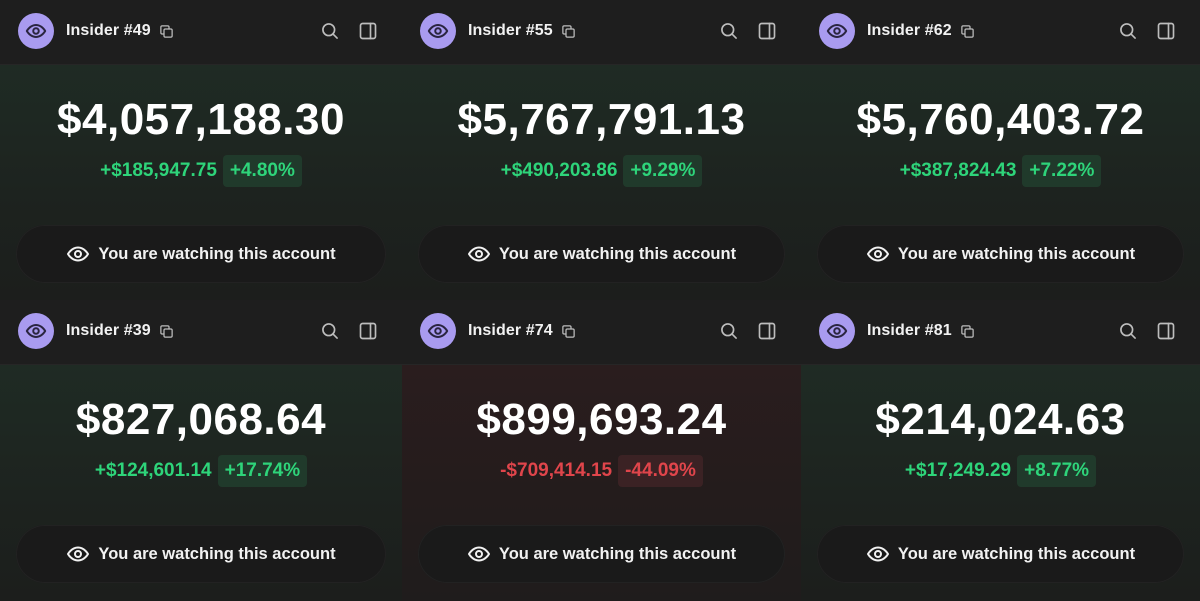  What do you see at coordinates (1000, 419) in the screenshot?
I see `account-balance: $214,024.63` at bounding box center [1000, 419].